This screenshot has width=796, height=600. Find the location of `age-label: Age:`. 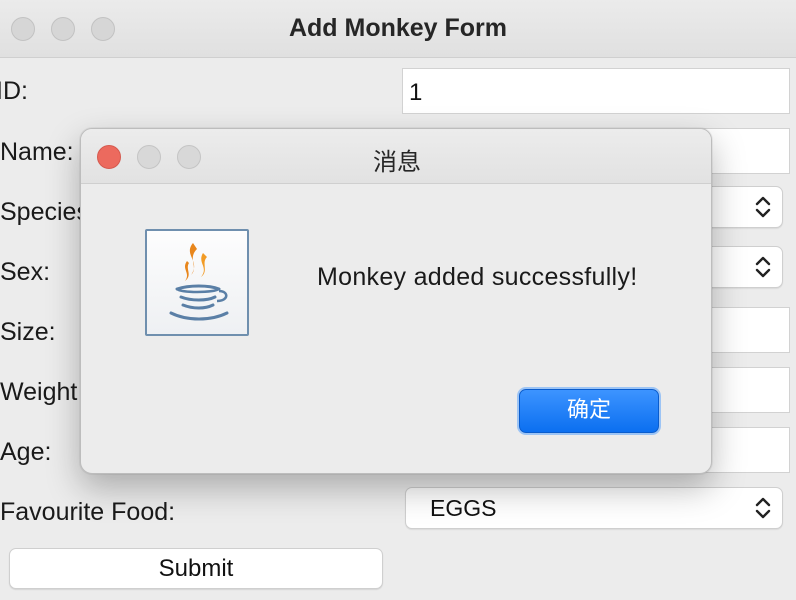

age-label: Age: is located at coordinates (26, 452).